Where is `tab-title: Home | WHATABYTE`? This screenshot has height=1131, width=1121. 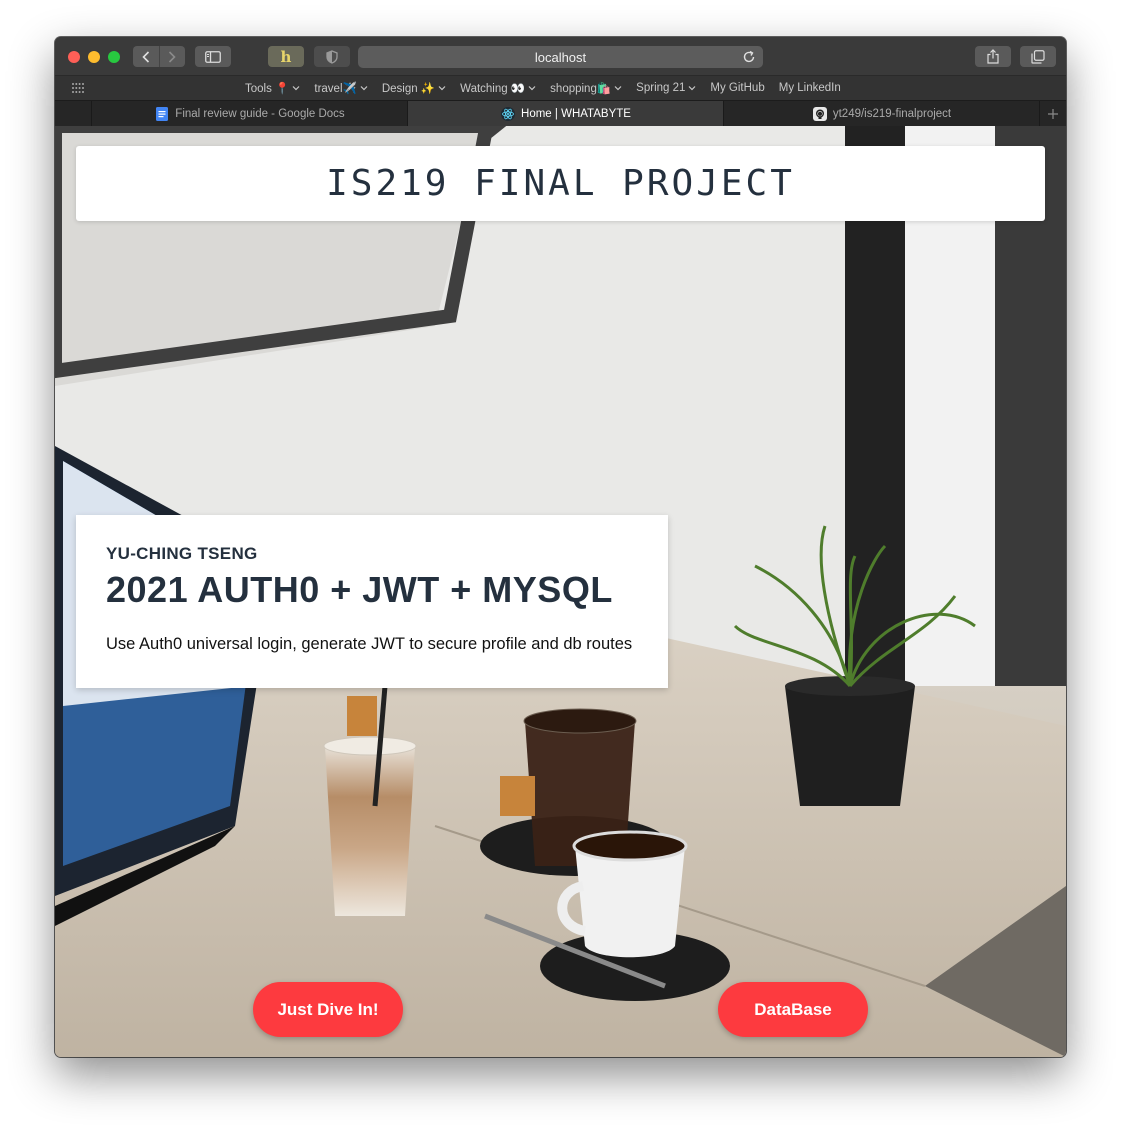
tab-title: Home | WHATABYTE is located at coordinates (576, 113).